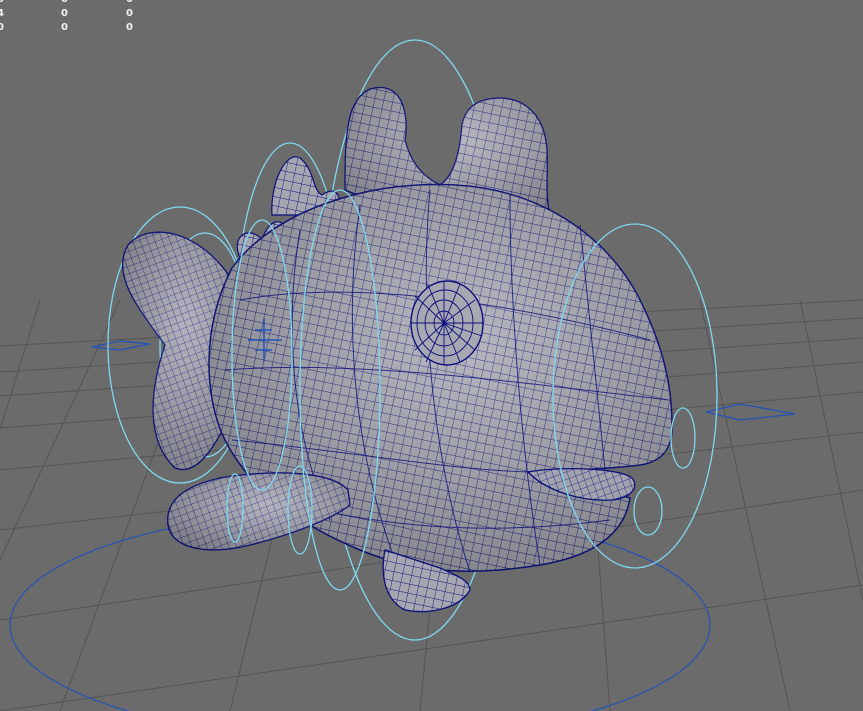 The height and width of the screenshot is (711, 863). I want to click on control-ring-jaw-upper, so click(683, 438).